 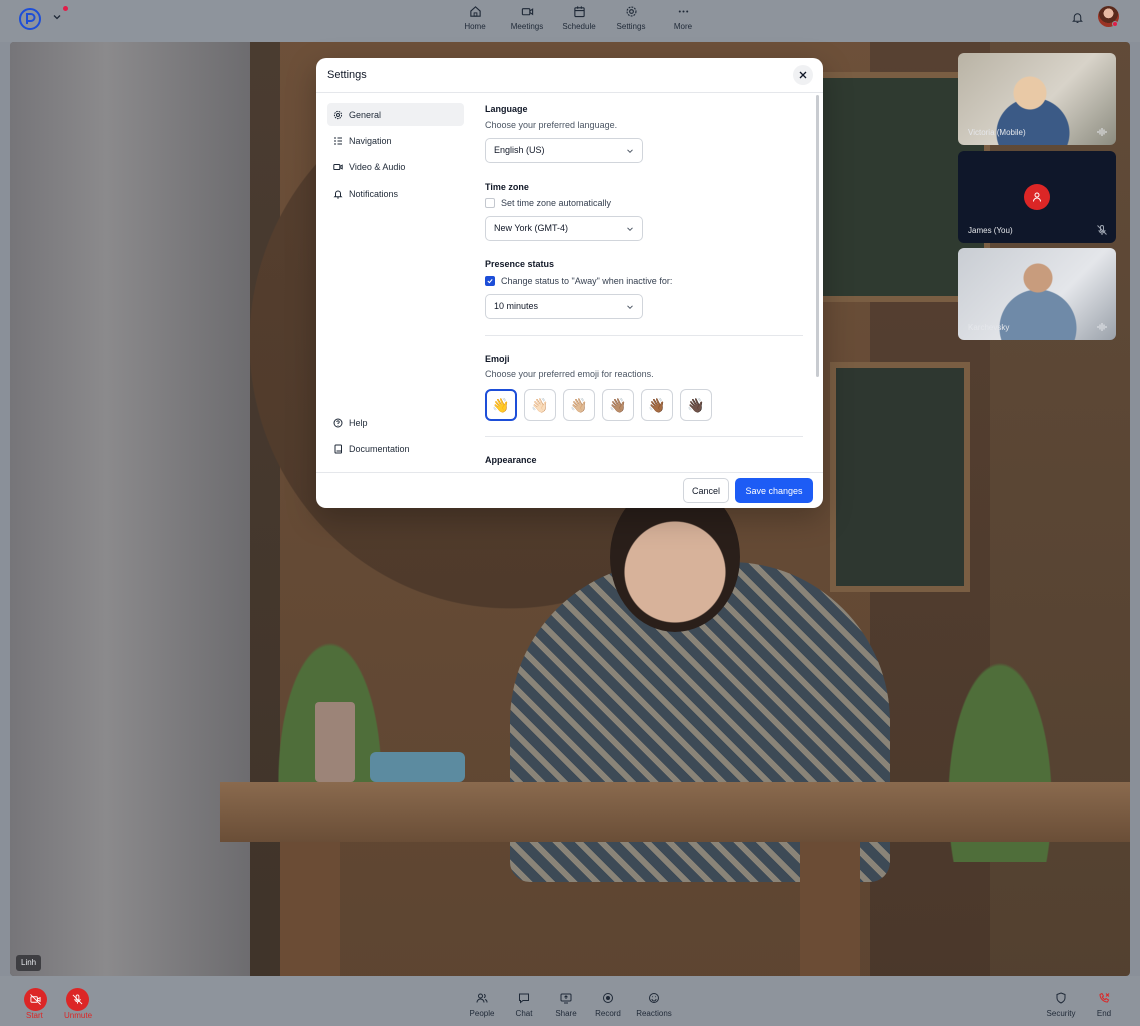 What do you see at coordinates (989, 327) in the screenshot?
I see `participant-name: Karchevsky` at bounding box center [989, 327].